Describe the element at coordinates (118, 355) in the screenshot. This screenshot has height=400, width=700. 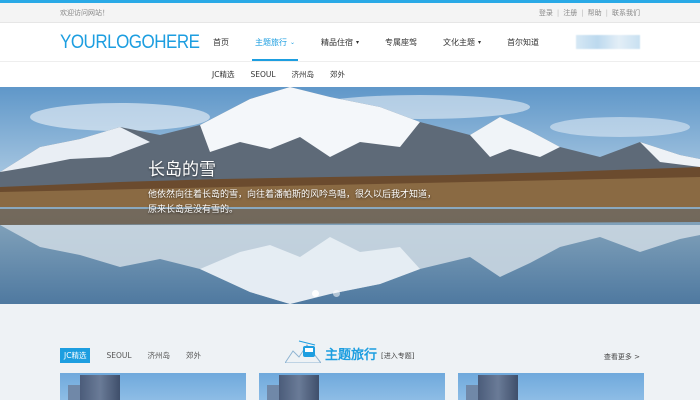
I see `tab-seoul: SEOUL` at that location.